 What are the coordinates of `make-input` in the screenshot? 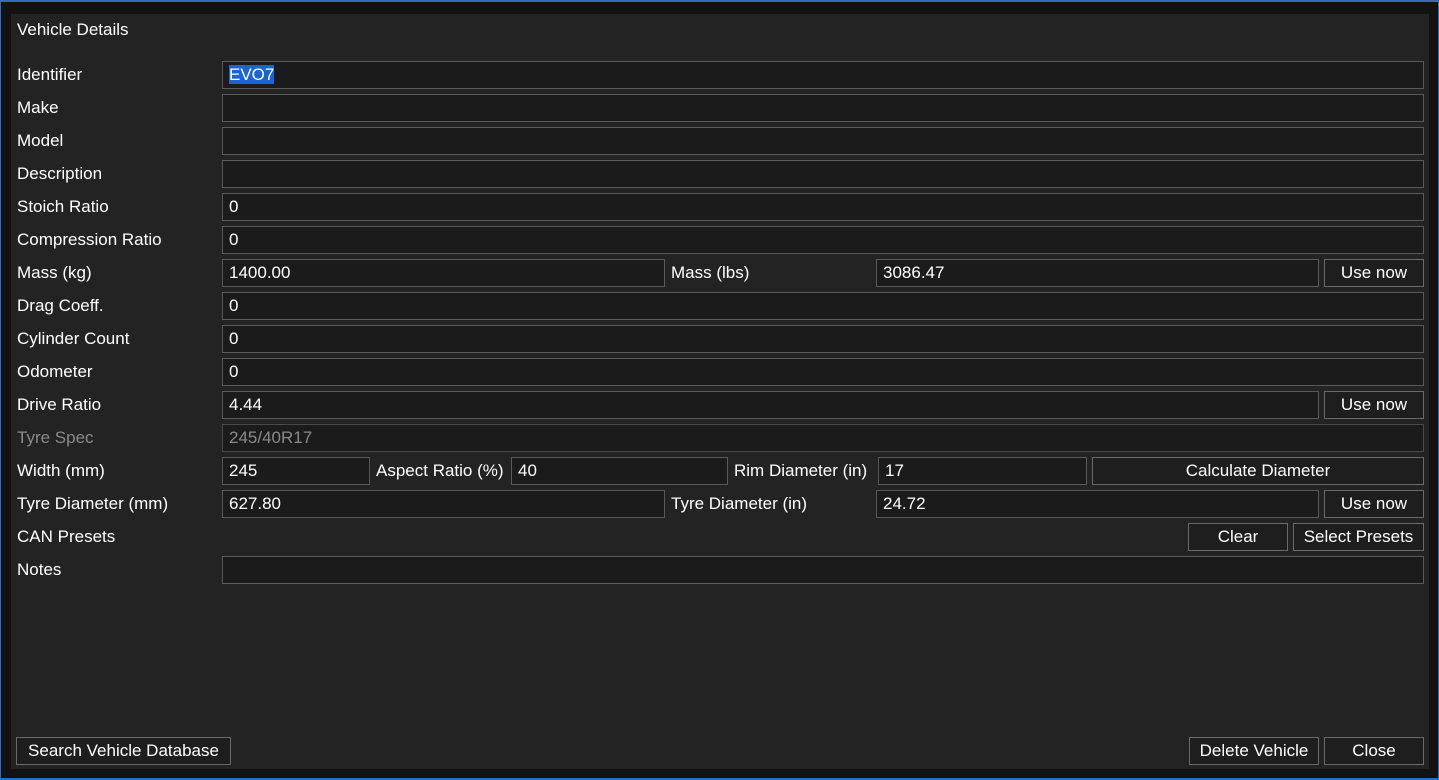 It's located at (823, 108).